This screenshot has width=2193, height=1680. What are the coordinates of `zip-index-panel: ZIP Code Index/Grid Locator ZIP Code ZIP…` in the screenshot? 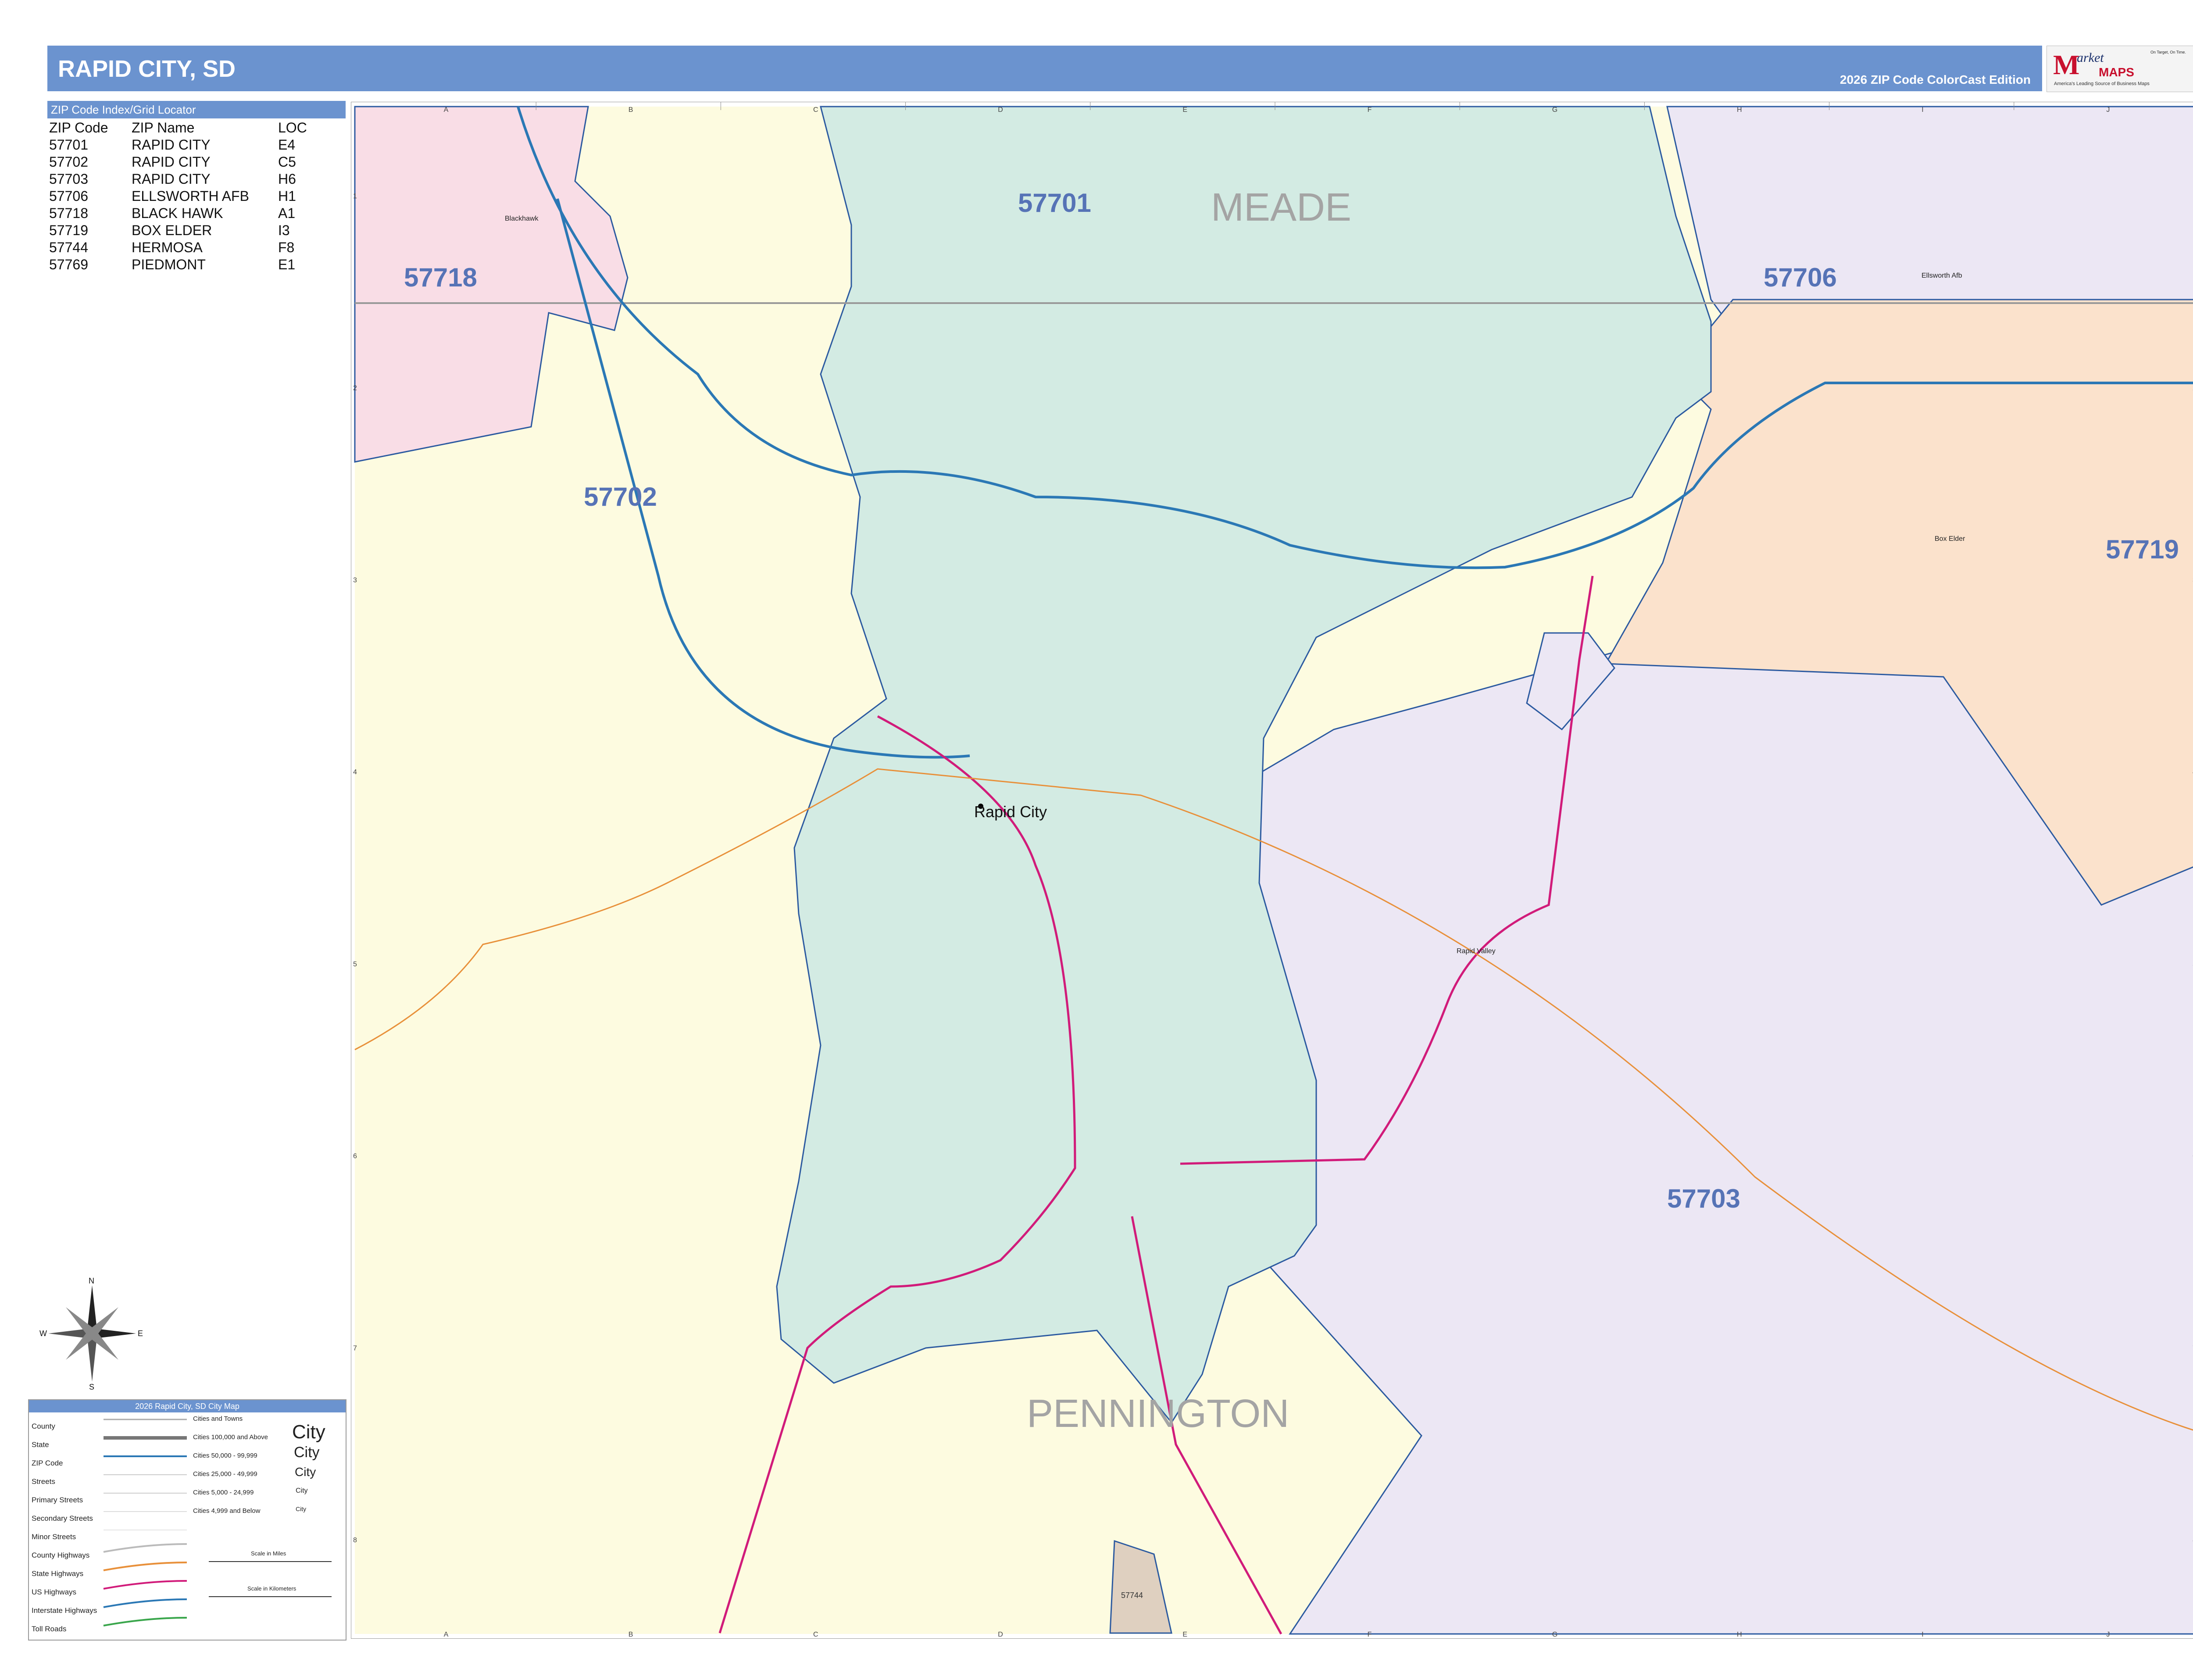 It's located at (196, 193).